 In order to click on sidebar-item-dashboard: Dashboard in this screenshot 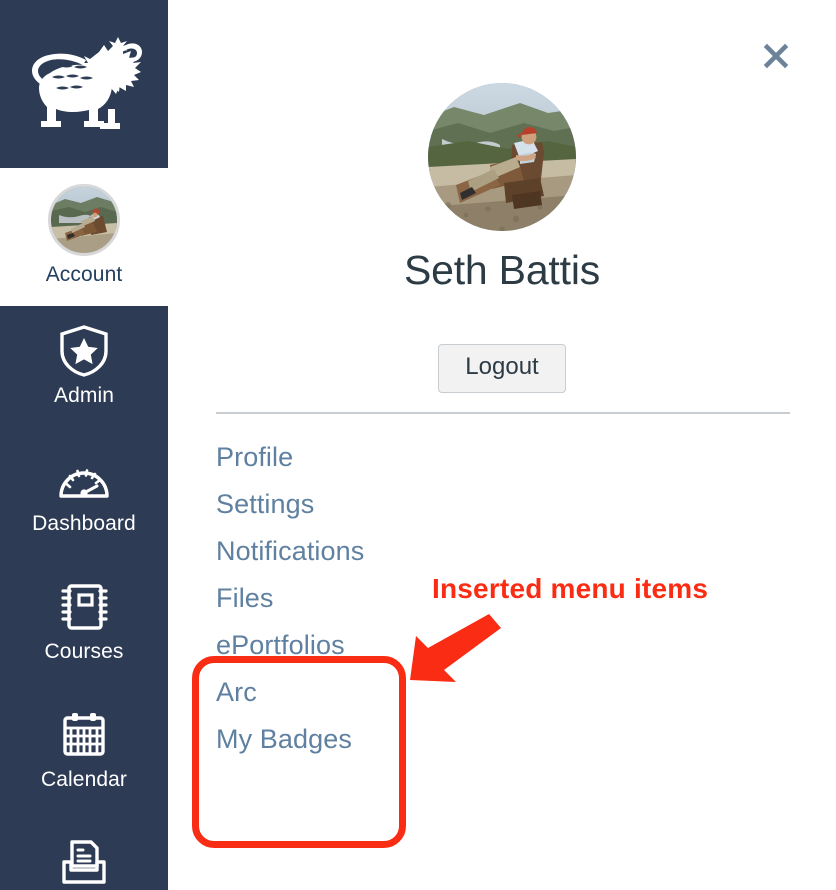, I will do `click(84, 498)`.